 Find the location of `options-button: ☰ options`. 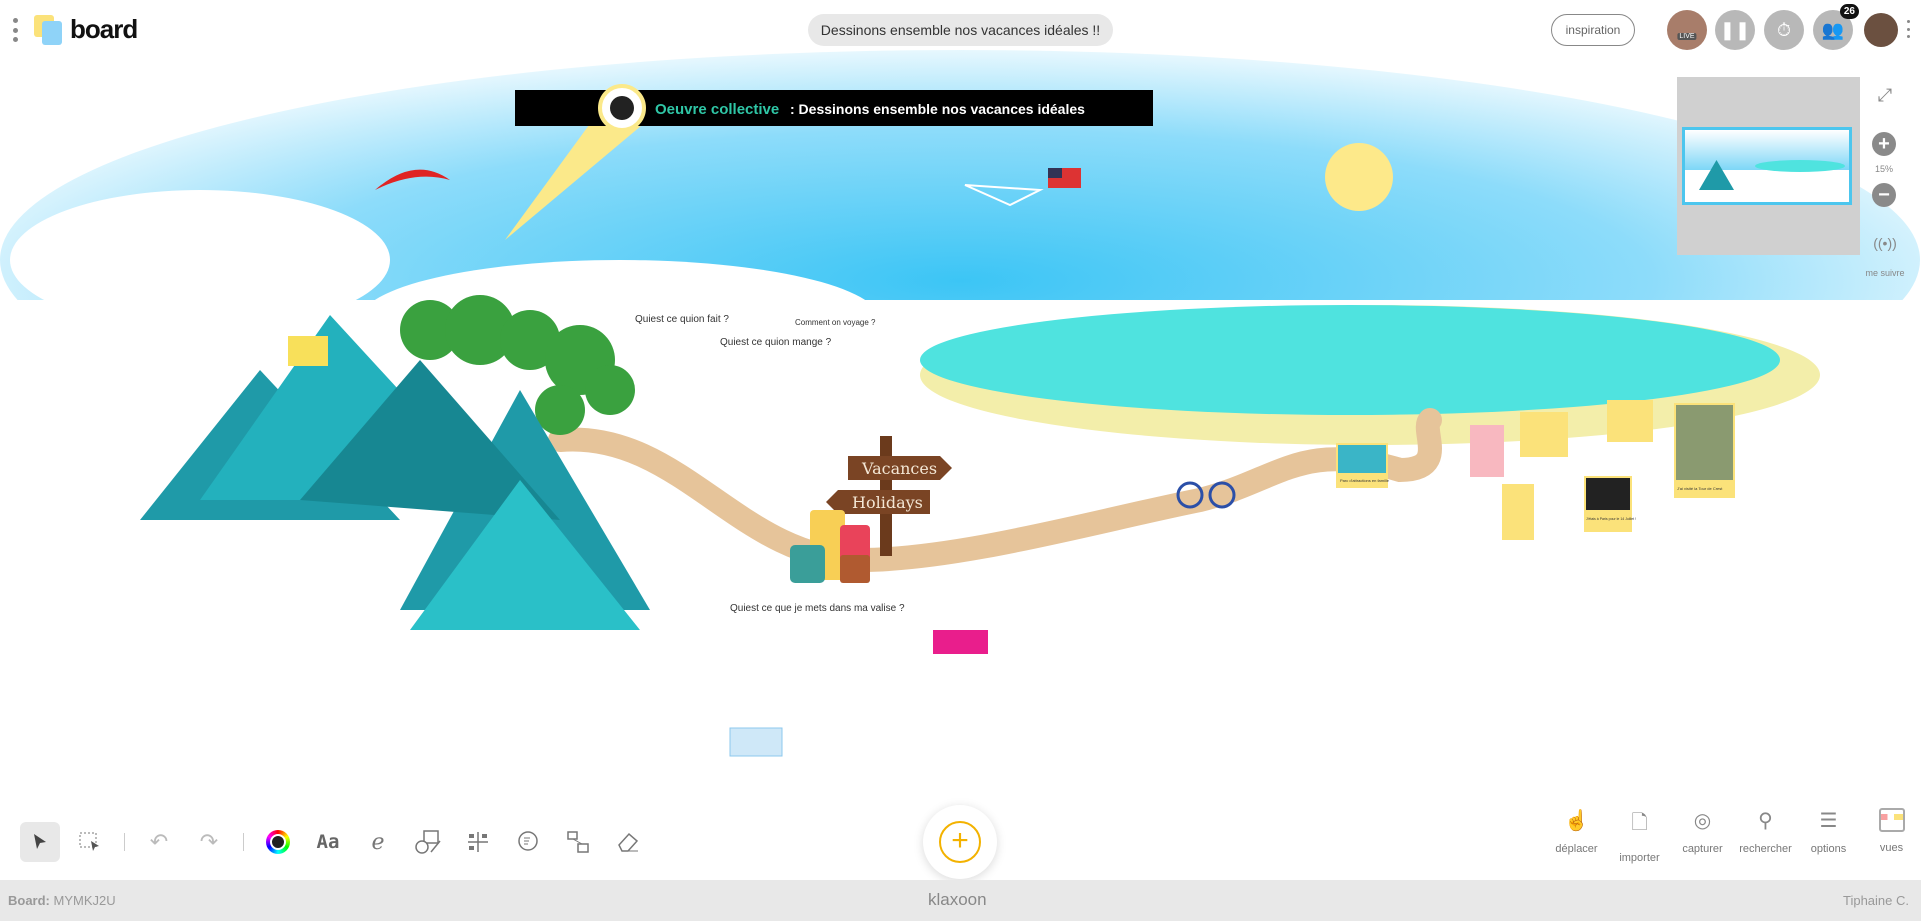

options-button: ☰ options is located at coordinates (1828, 836).